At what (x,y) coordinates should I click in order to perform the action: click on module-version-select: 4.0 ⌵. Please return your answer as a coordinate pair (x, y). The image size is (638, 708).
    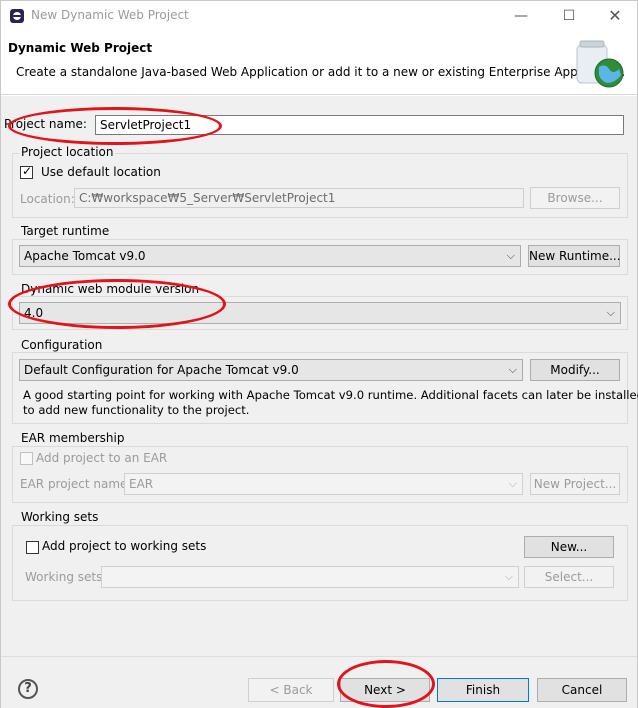
    Looking at the image, I should click on (320, 313).